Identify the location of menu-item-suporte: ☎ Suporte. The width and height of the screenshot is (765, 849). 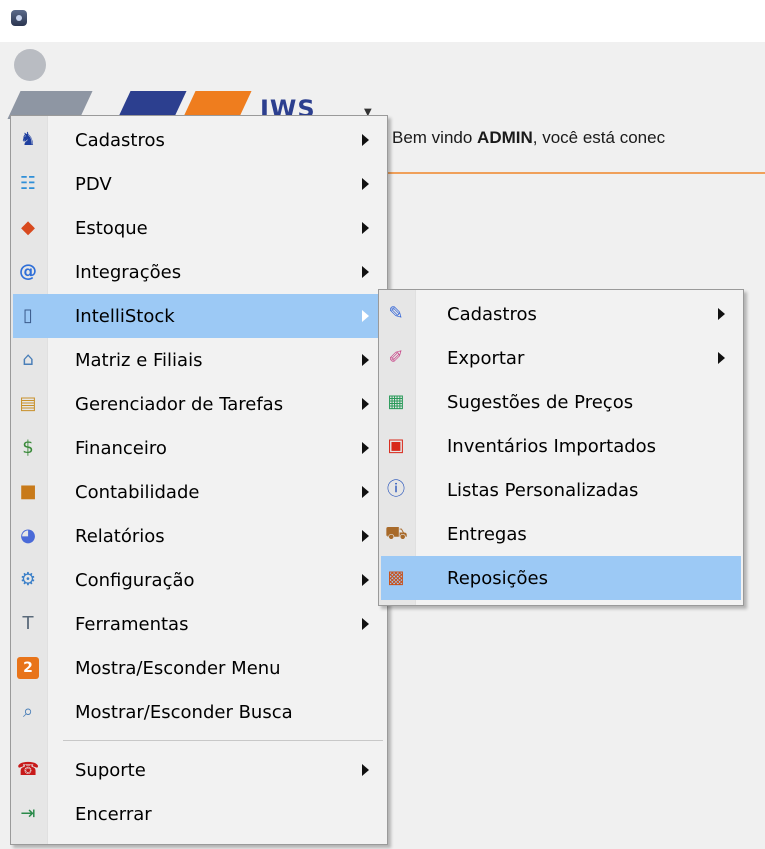
(199, 770).